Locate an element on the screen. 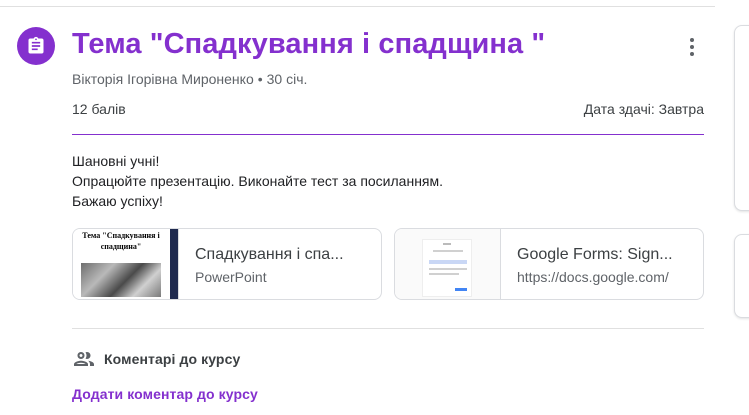 The height and width of the screenshot is (415, 749). people-icon is located at coordinates (84, 359).